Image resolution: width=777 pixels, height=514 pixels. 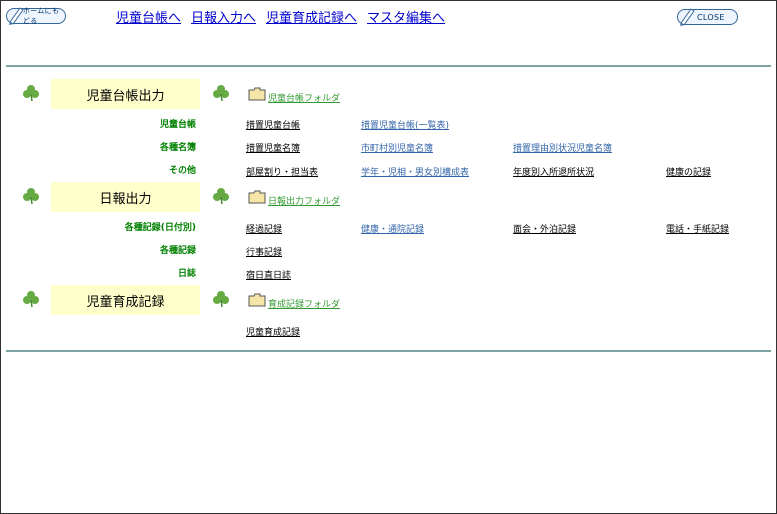 I want to click on close-button: CLOSE, so click(x=707, y=17).